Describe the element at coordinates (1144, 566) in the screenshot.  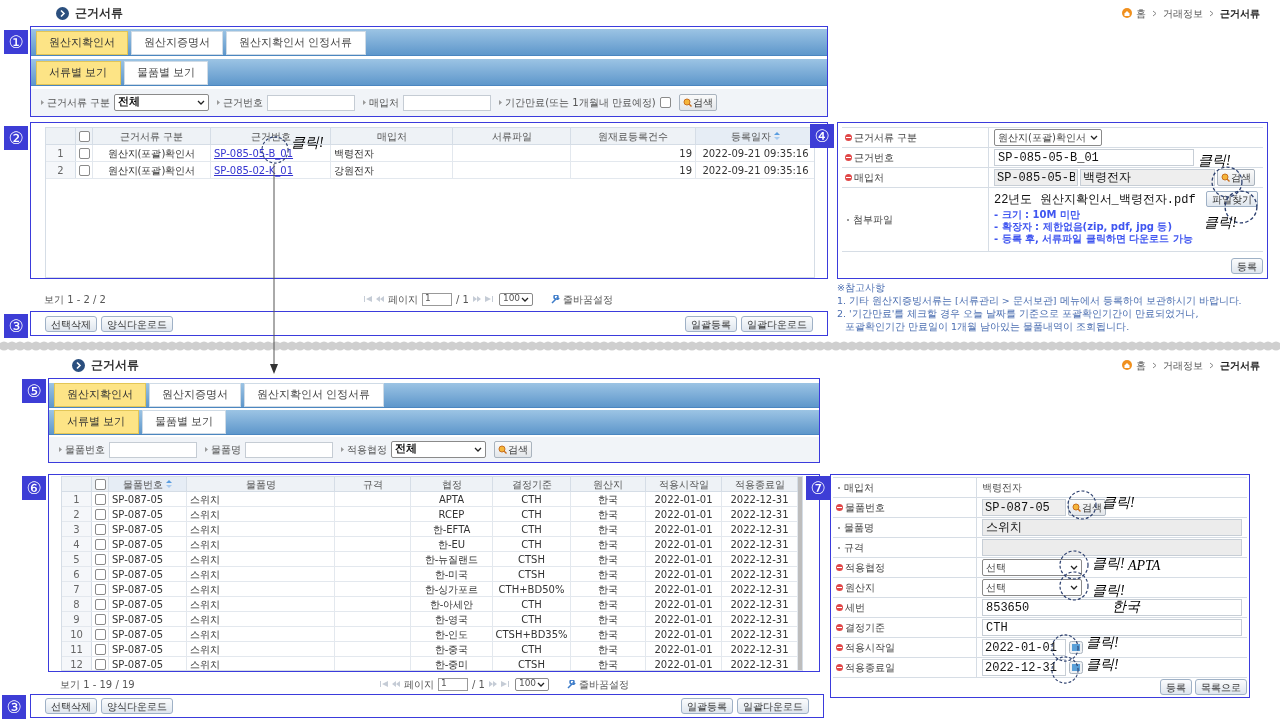
I see `handwritten-note: APTA` at that location.